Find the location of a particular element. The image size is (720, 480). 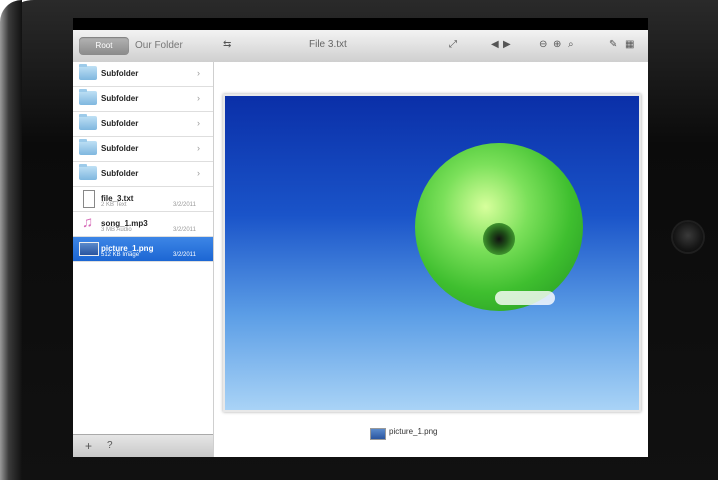

back-button: Root is located at coordinates (104, 46).